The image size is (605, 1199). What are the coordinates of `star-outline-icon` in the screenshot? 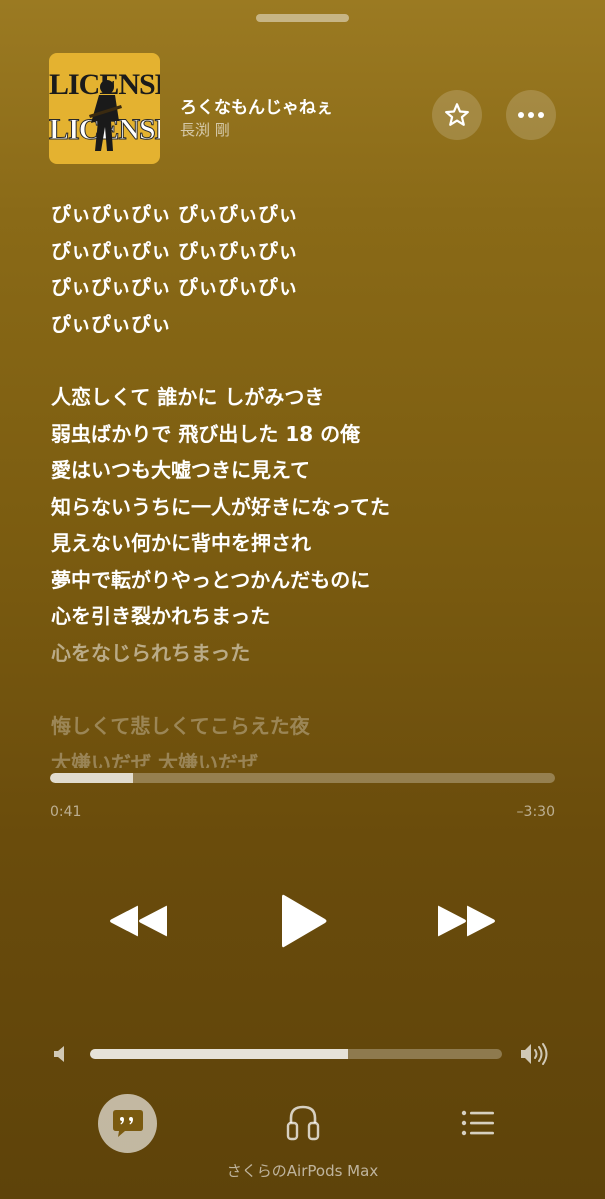 It's located at (457, 114).